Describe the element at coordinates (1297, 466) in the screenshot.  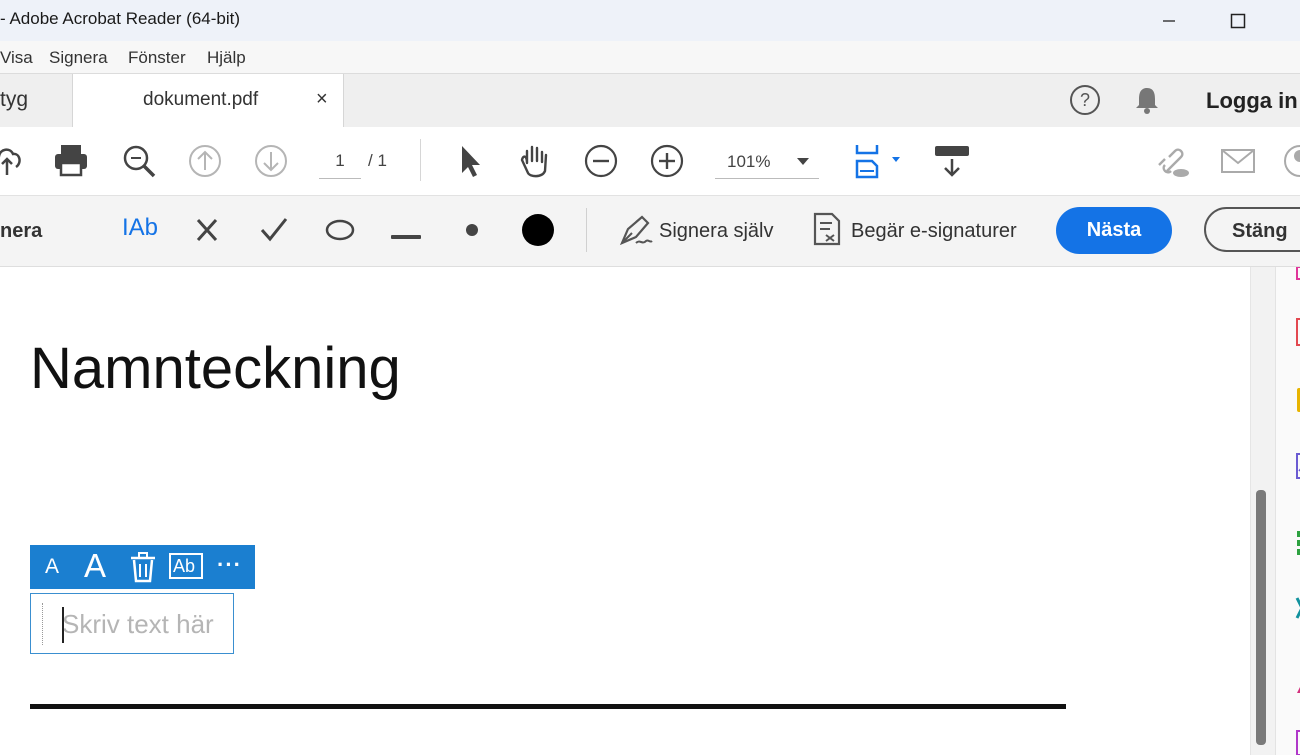
I see `tool-purple-icon` at that location.